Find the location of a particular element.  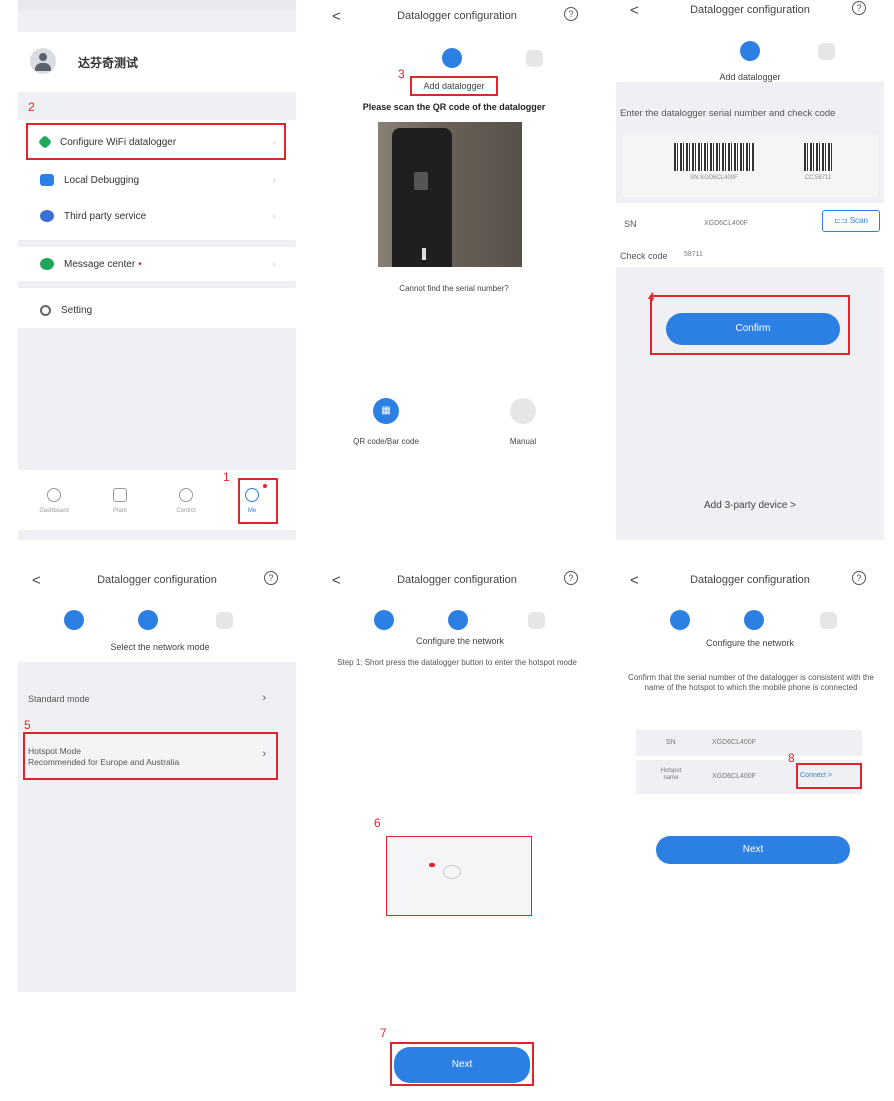

nav-label: Dashboard is located at coordinates (54, 511).